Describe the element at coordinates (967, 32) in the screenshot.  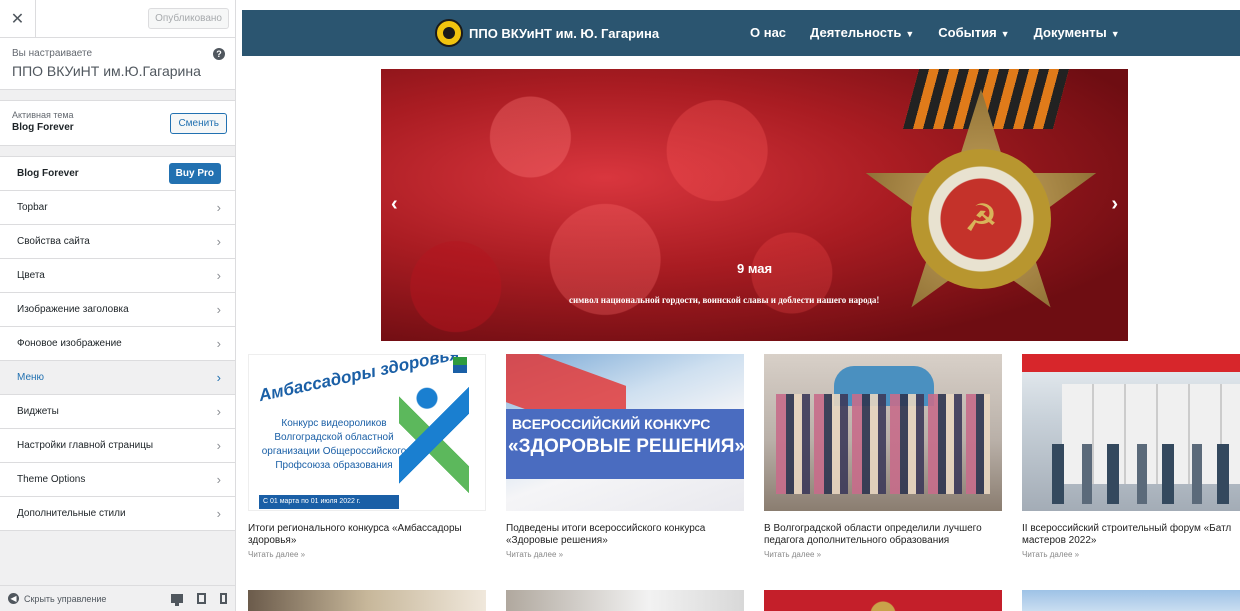
I see `nav-label: События` at that location.